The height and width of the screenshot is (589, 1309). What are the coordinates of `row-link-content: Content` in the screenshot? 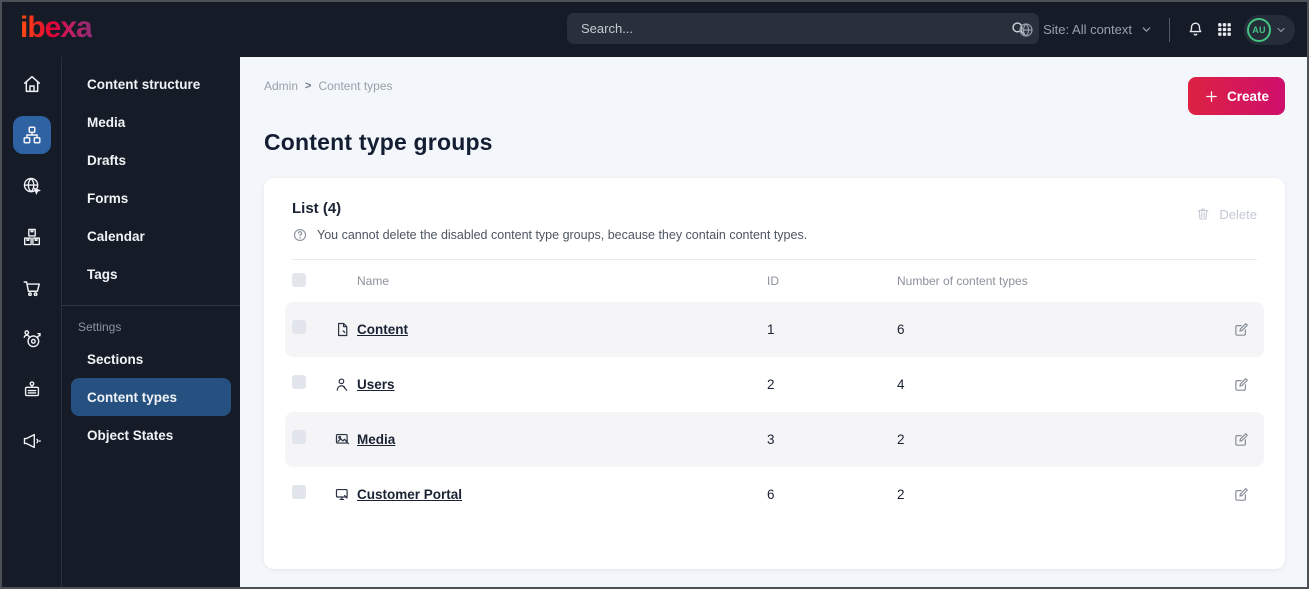 It's located at (562, 329).